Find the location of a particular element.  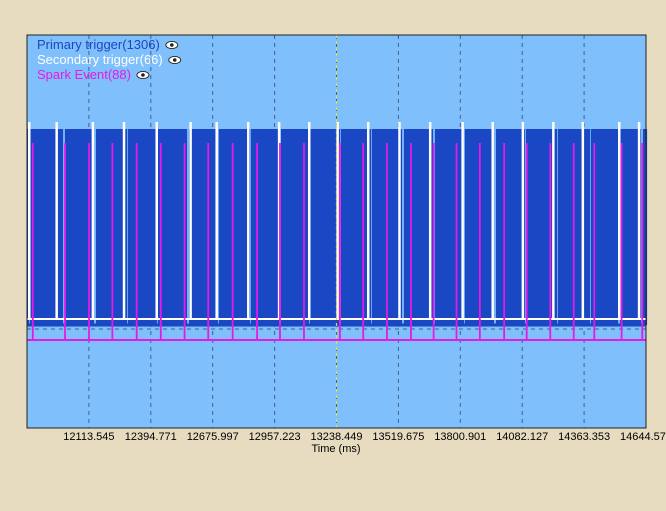

legend-primary: Primary trigger(1306) is located at coordinates (98, 44).